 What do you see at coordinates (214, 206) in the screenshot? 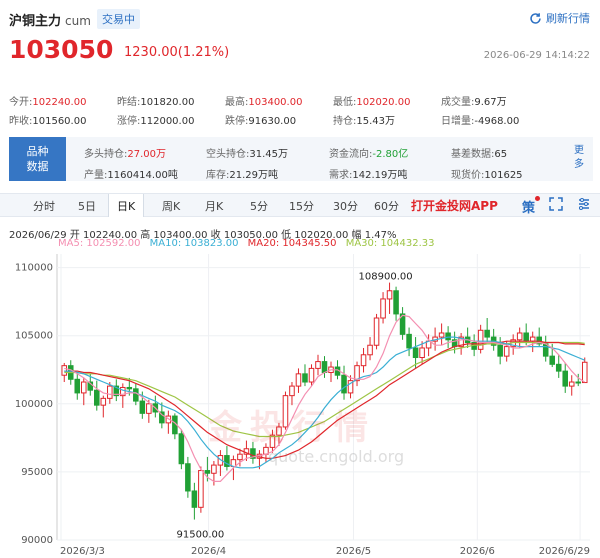
I see `tab-monthly-k: 月K` at bounding box center [214, 206].